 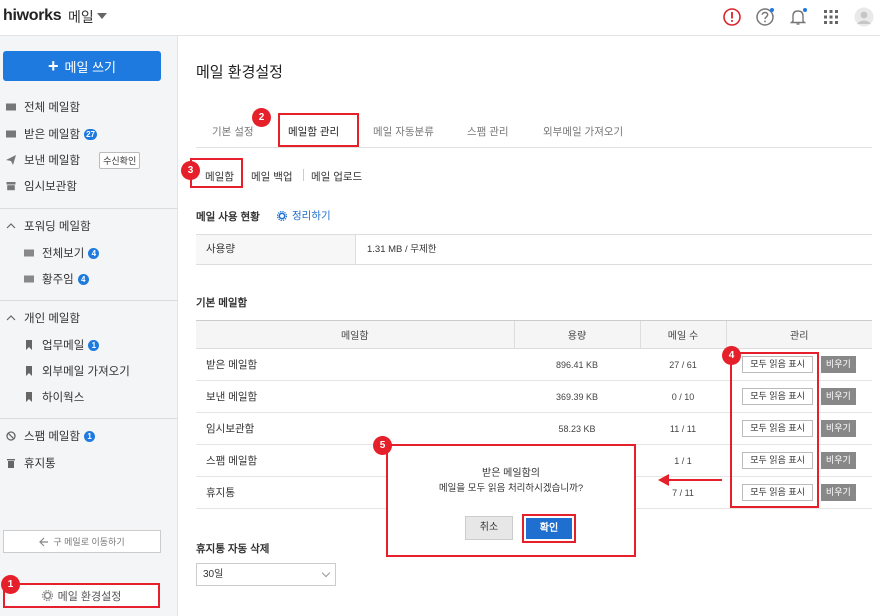 I want to click on tab-spam: 스팸 관리, so click(x=488, y=131).